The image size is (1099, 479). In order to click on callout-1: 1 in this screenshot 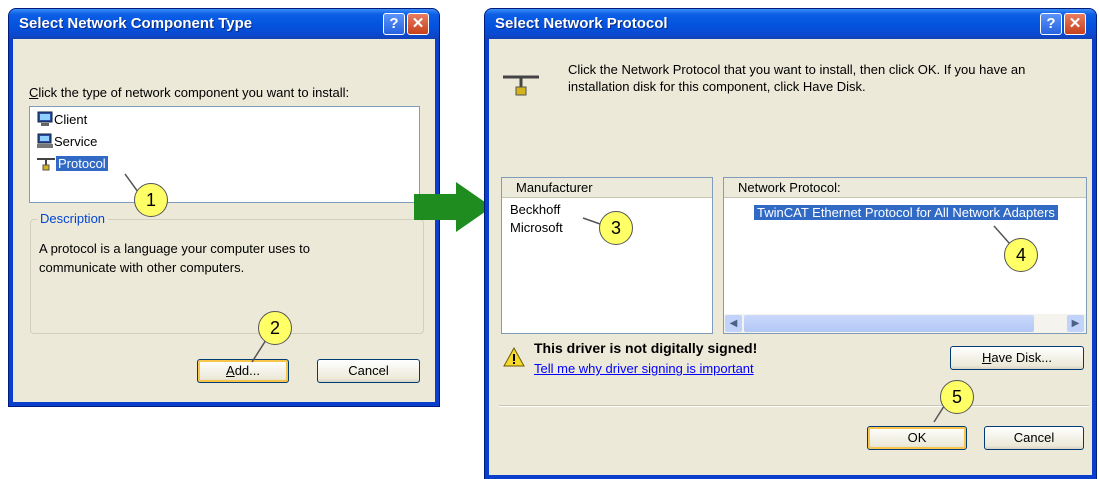, I will do `click(151, 200)`.